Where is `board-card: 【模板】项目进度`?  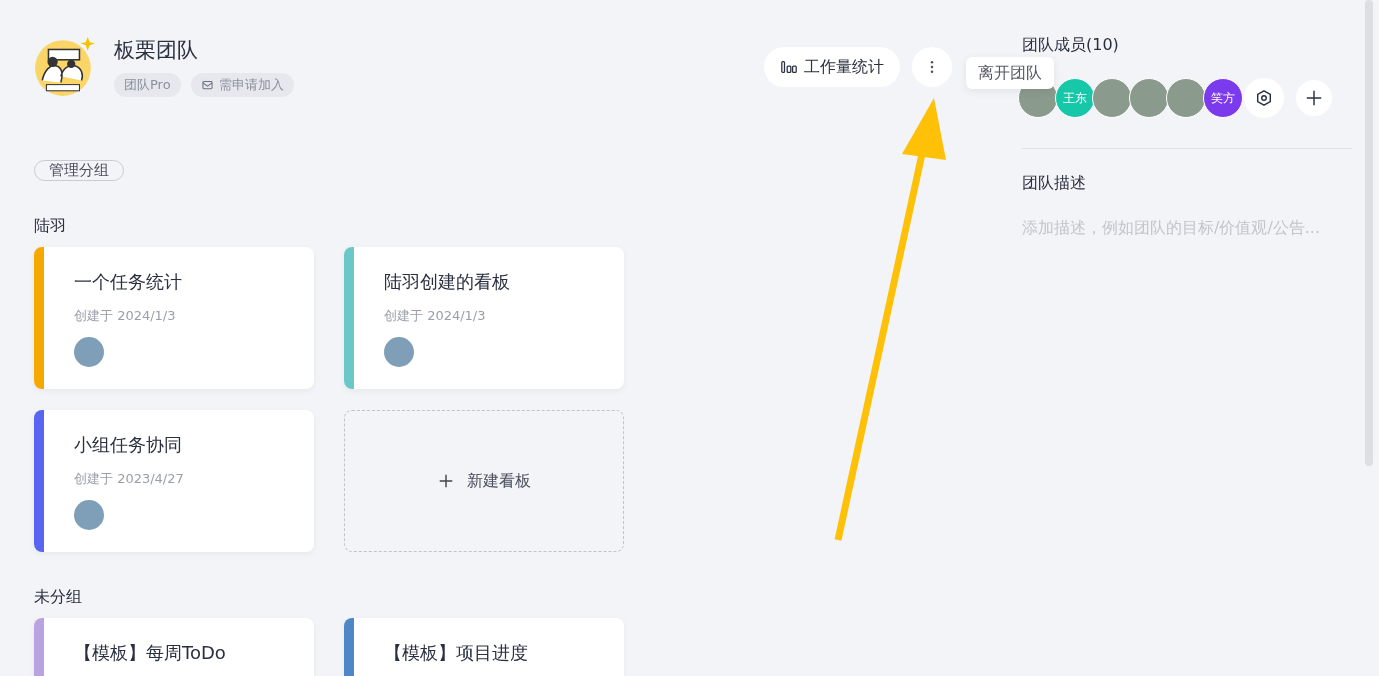
board-card: 【模板】项目进度 is located at coordinates (484, 647).